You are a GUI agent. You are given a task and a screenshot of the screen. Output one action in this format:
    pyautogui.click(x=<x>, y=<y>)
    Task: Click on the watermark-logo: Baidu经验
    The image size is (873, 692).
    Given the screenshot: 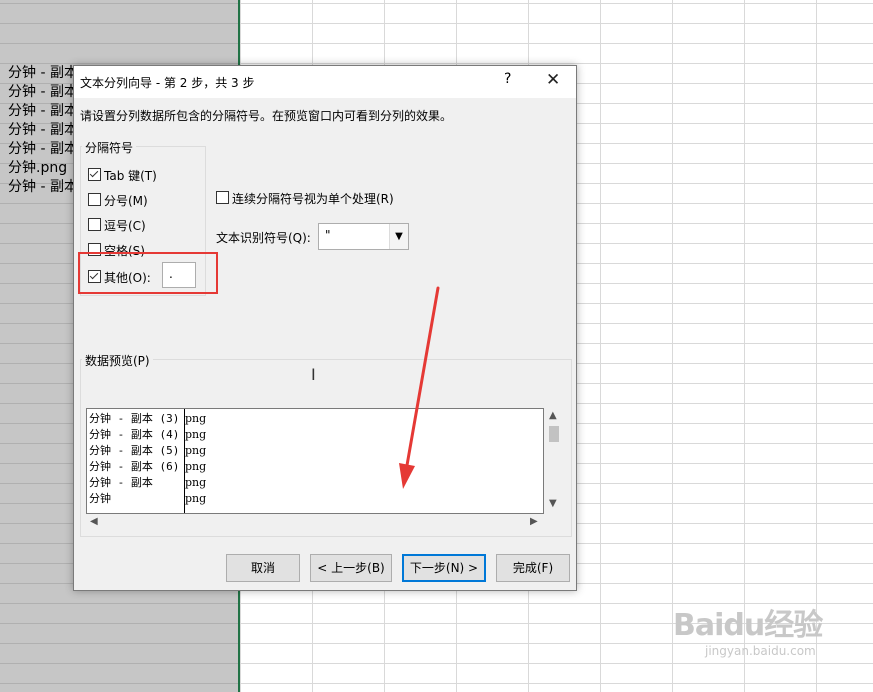 What is the action you would take?
    pyautogui.click(x=748, y=625)
    